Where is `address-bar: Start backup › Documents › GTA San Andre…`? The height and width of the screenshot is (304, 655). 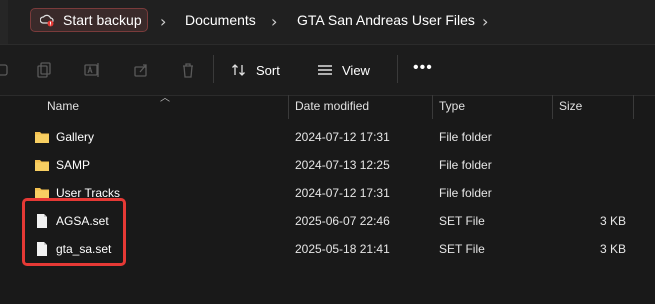
address-bar: Start backup › Documents › GTA San Andre… is located at coordinates (327, 22).